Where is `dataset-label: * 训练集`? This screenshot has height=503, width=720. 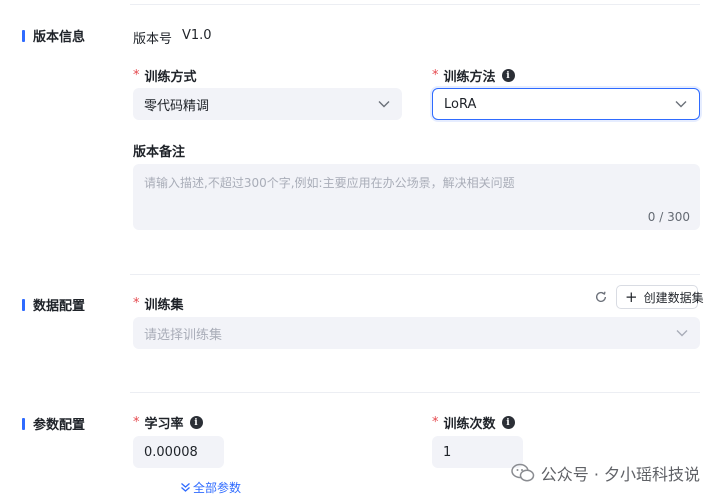
dataset-label: * 训练集 is located at coordinates (158, 303).